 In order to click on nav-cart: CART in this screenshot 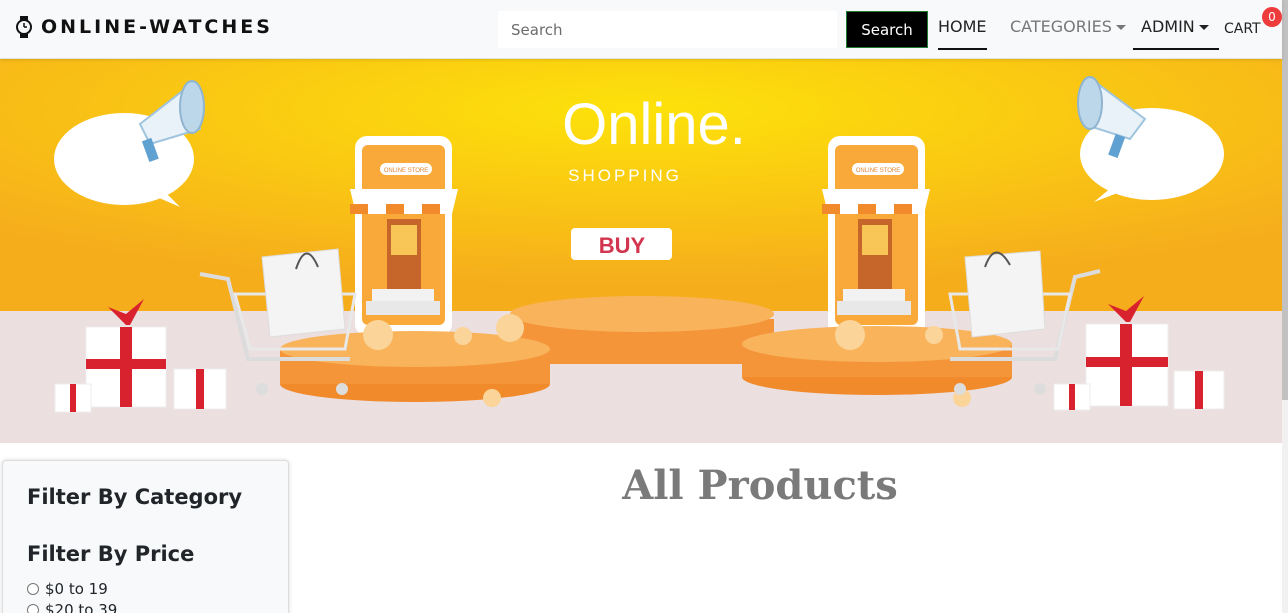, I will do `click(1242, 29)`.